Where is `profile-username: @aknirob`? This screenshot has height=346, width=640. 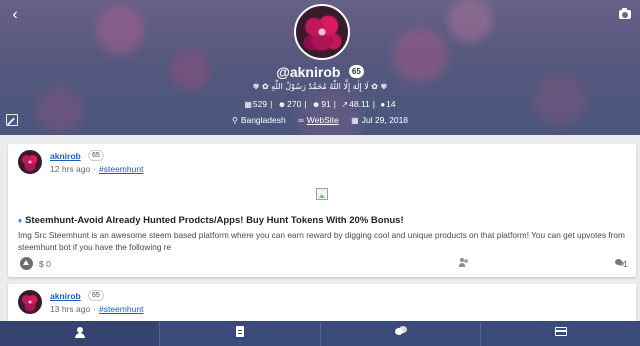 profile-username: @aknirob is located at coordinates (308, 71).